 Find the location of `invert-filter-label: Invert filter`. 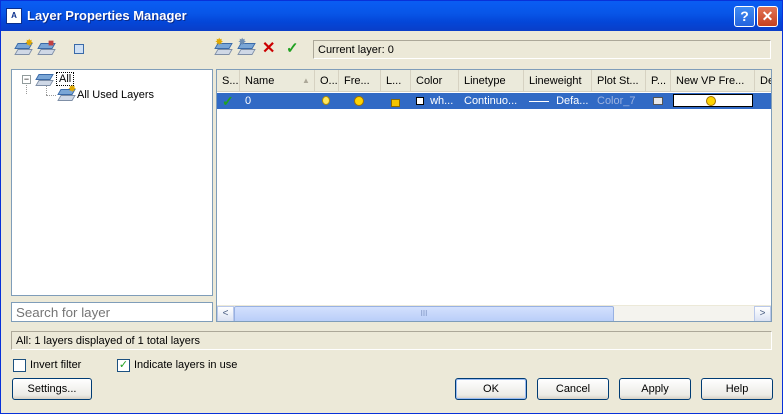

invert-filter-label: Invert filter is located at coordinates (55, 365).